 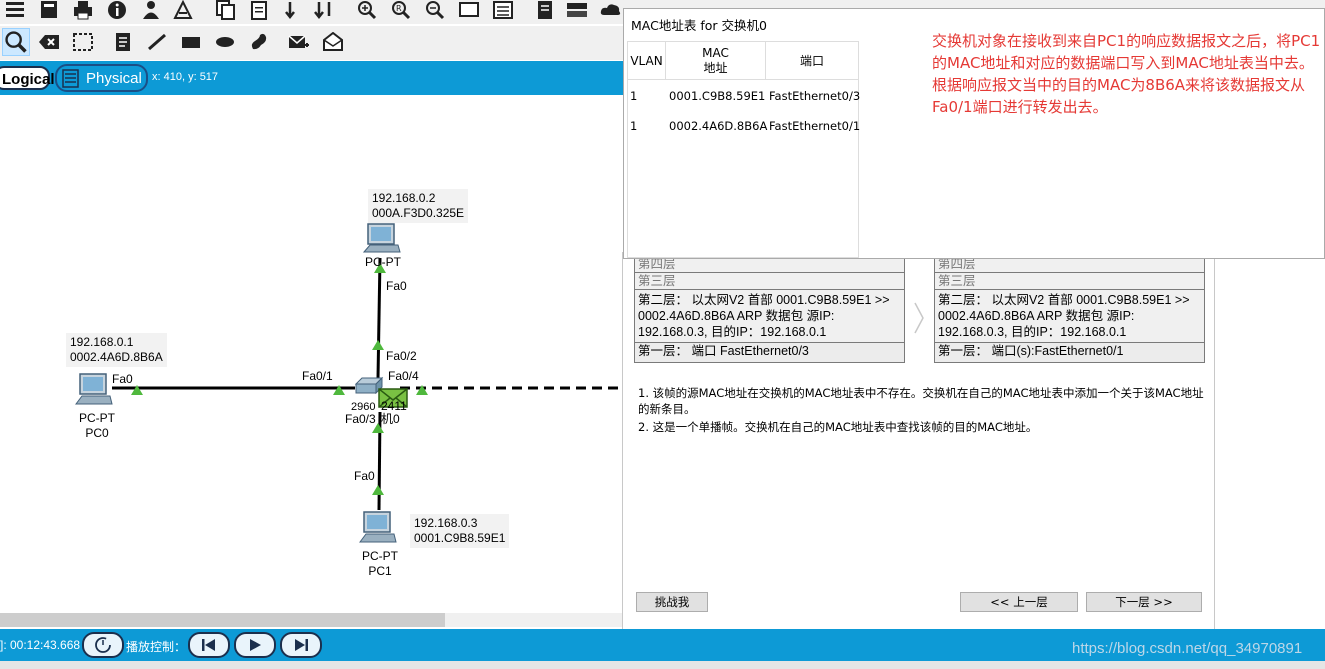 What do you see at coordinates (157, 42) in the screenshot?
I see `line-icon` at bounding box center [157, 42].